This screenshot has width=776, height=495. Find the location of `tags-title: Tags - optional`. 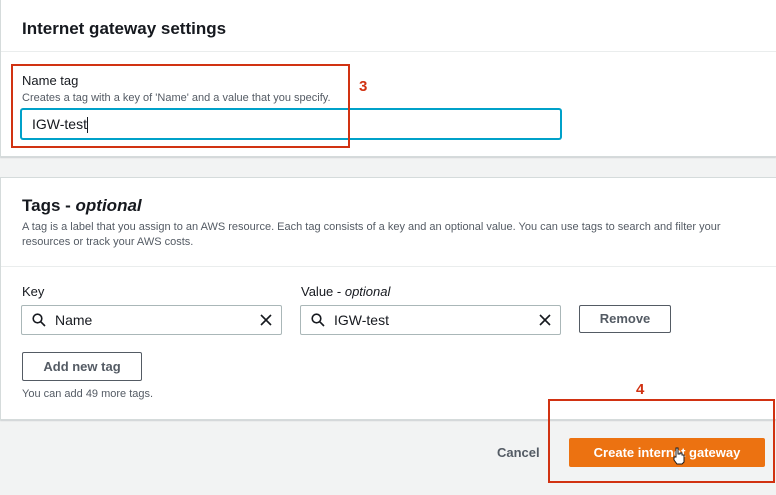

tags-title: Tags - optional is located at coordinates (82, 206).